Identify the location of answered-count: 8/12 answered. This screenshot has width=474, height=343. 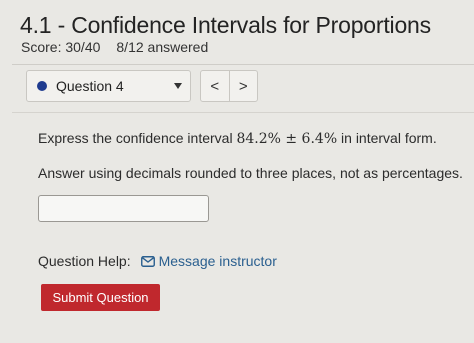
(162, 47).